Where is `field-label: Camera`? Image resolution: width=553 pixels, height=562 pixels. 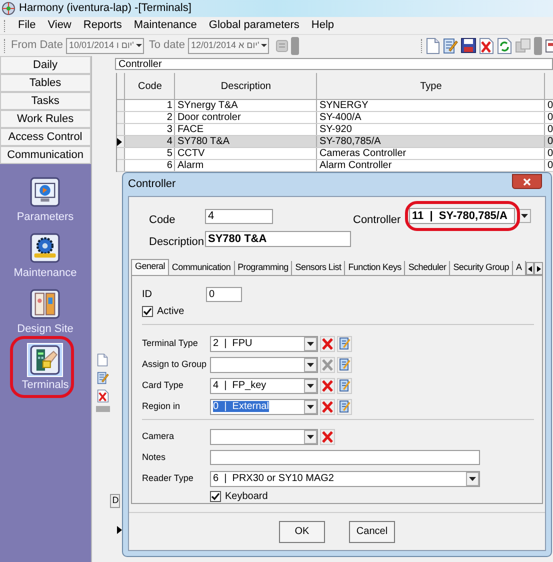 field-label: Camera is located at coordinates (159, 436).